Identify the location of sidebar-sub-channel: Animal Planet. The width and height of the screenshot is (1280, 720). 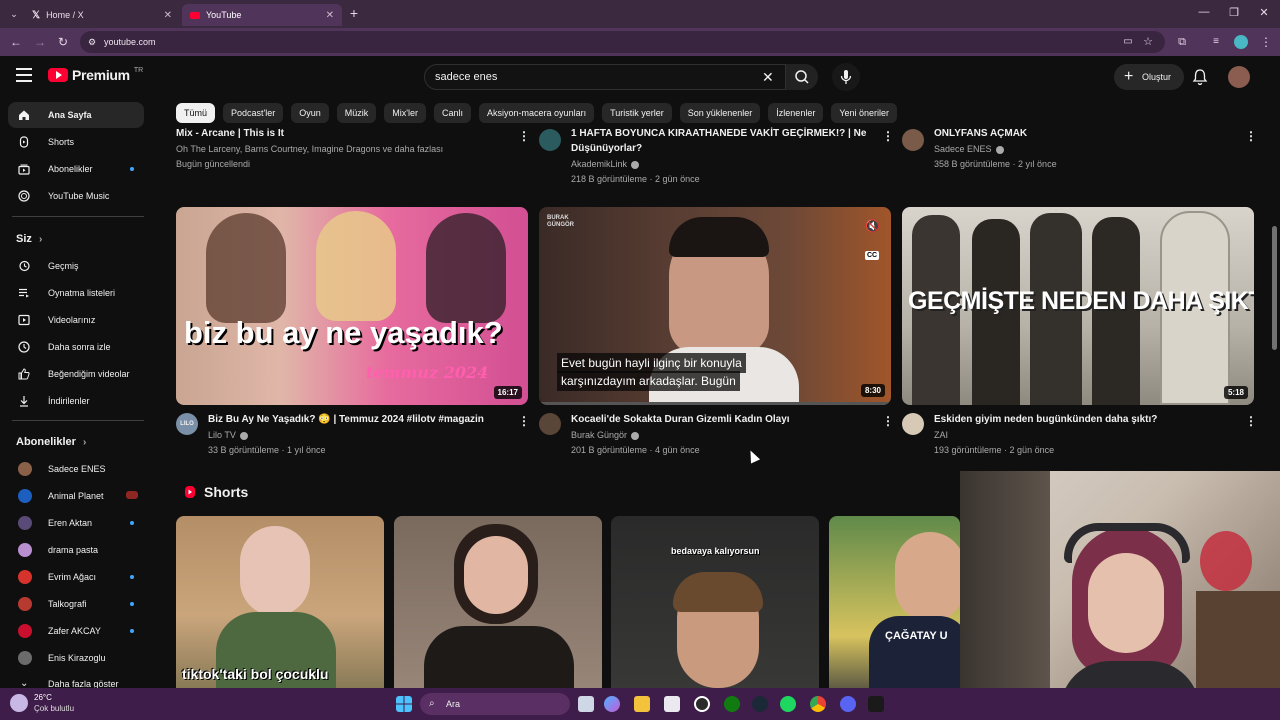
(76, 496).